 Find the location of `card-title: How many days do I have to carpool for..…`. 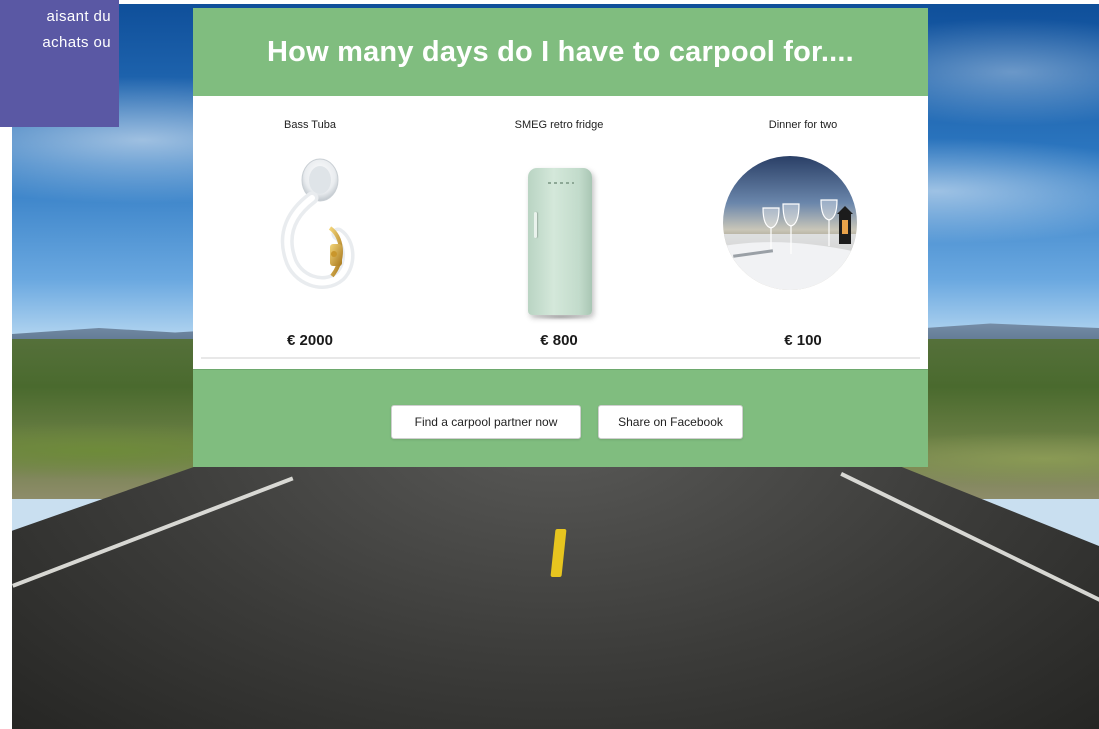

card-title: How many days do I have to carpool for..… is located at coordinates (560, 51).